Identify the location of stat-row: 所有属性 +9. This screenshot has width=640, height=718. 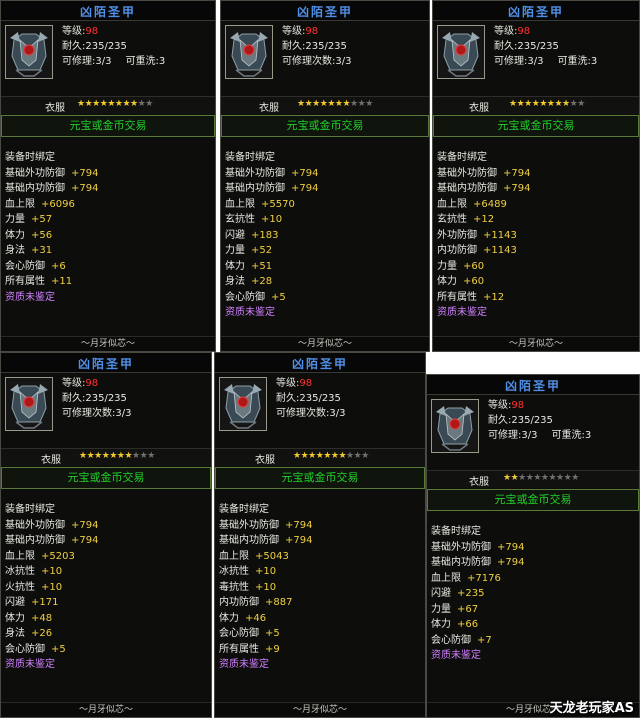
(320, 650).